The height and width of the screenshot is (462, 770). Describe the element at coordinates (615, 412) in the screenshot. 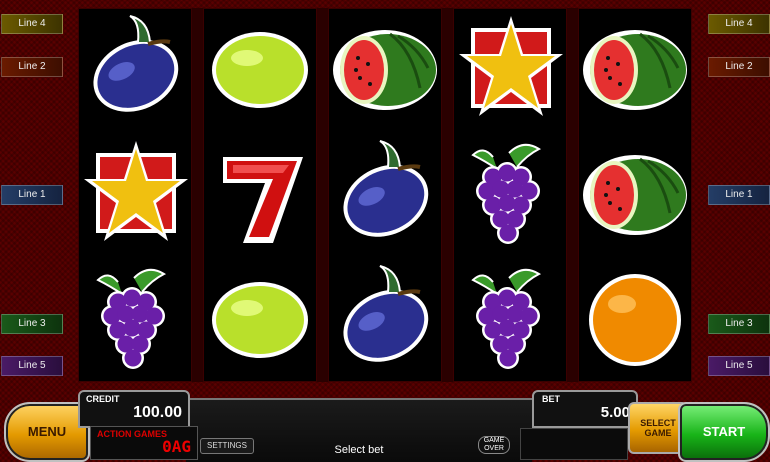

I see `bet-value: 5.00` at that location.